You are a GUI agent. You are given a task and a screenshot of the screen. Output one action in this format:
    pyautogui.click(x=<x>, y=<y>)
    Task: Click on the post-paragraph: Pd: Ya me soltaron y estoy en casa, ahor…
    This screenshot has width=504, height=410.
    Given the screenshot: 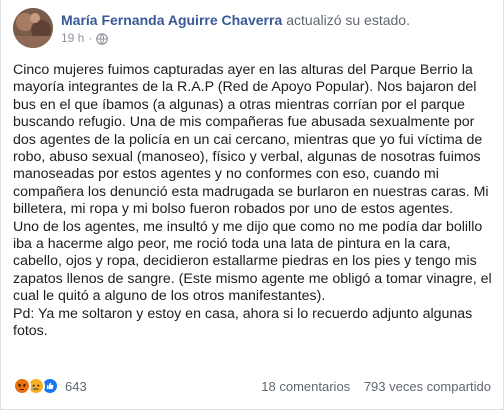 What is the action you would take?
    pyautogui.click(x=243, y=322)
    